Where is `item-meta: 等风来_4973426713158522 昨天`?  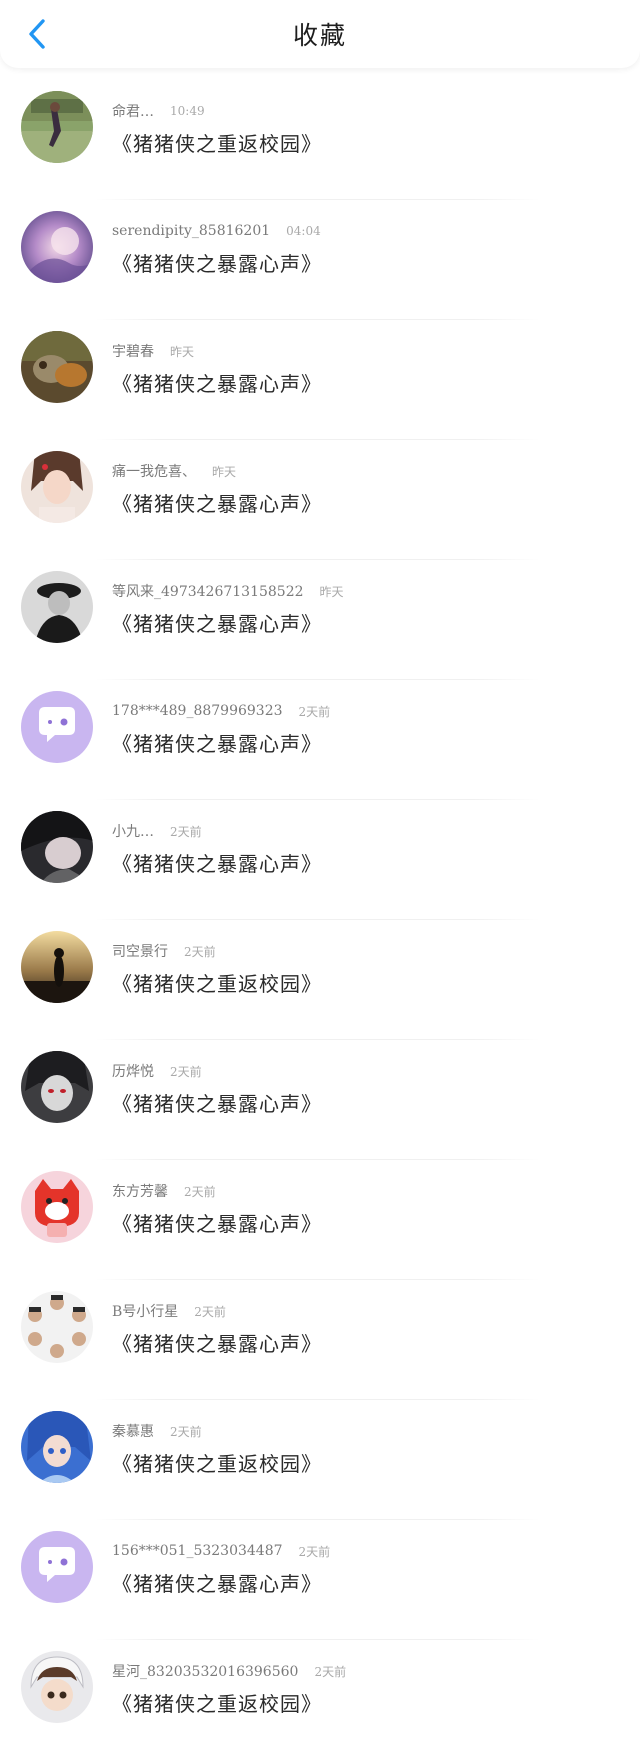
item-meta: 等风来_4973426713158522 昨天 is located at coordinates (228, 591).